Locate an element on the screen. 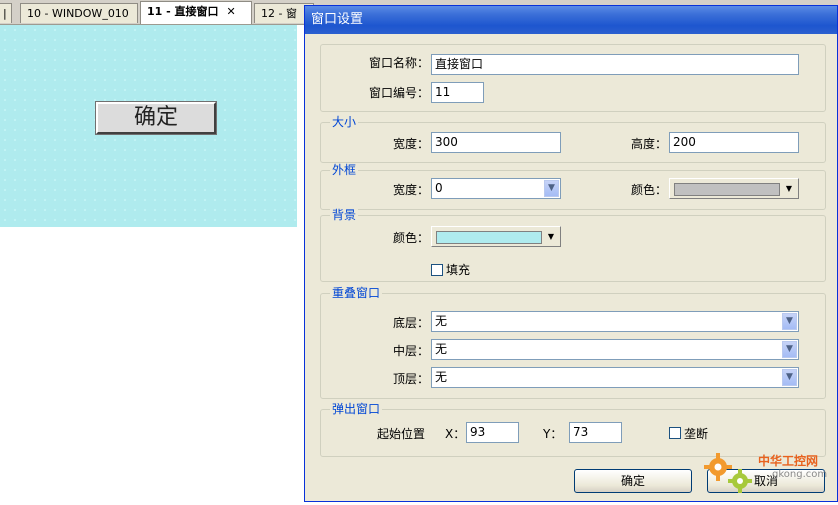  close-icon: ✕ is located at coordinates (231, 11).